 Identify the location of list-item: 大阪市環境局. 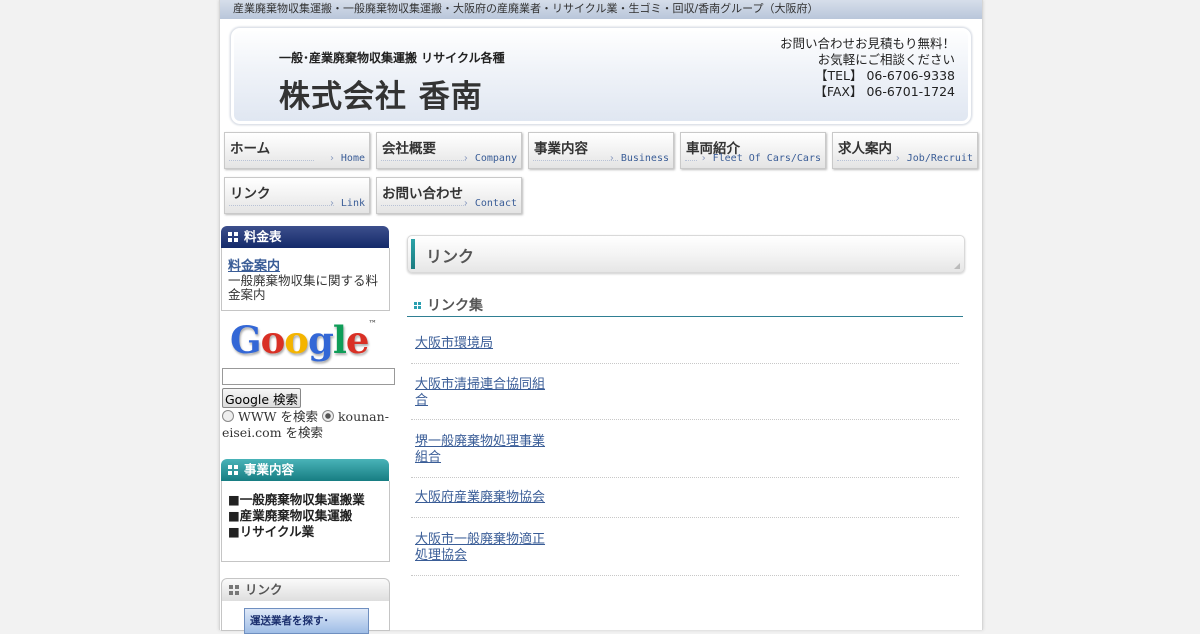
(685, 345).